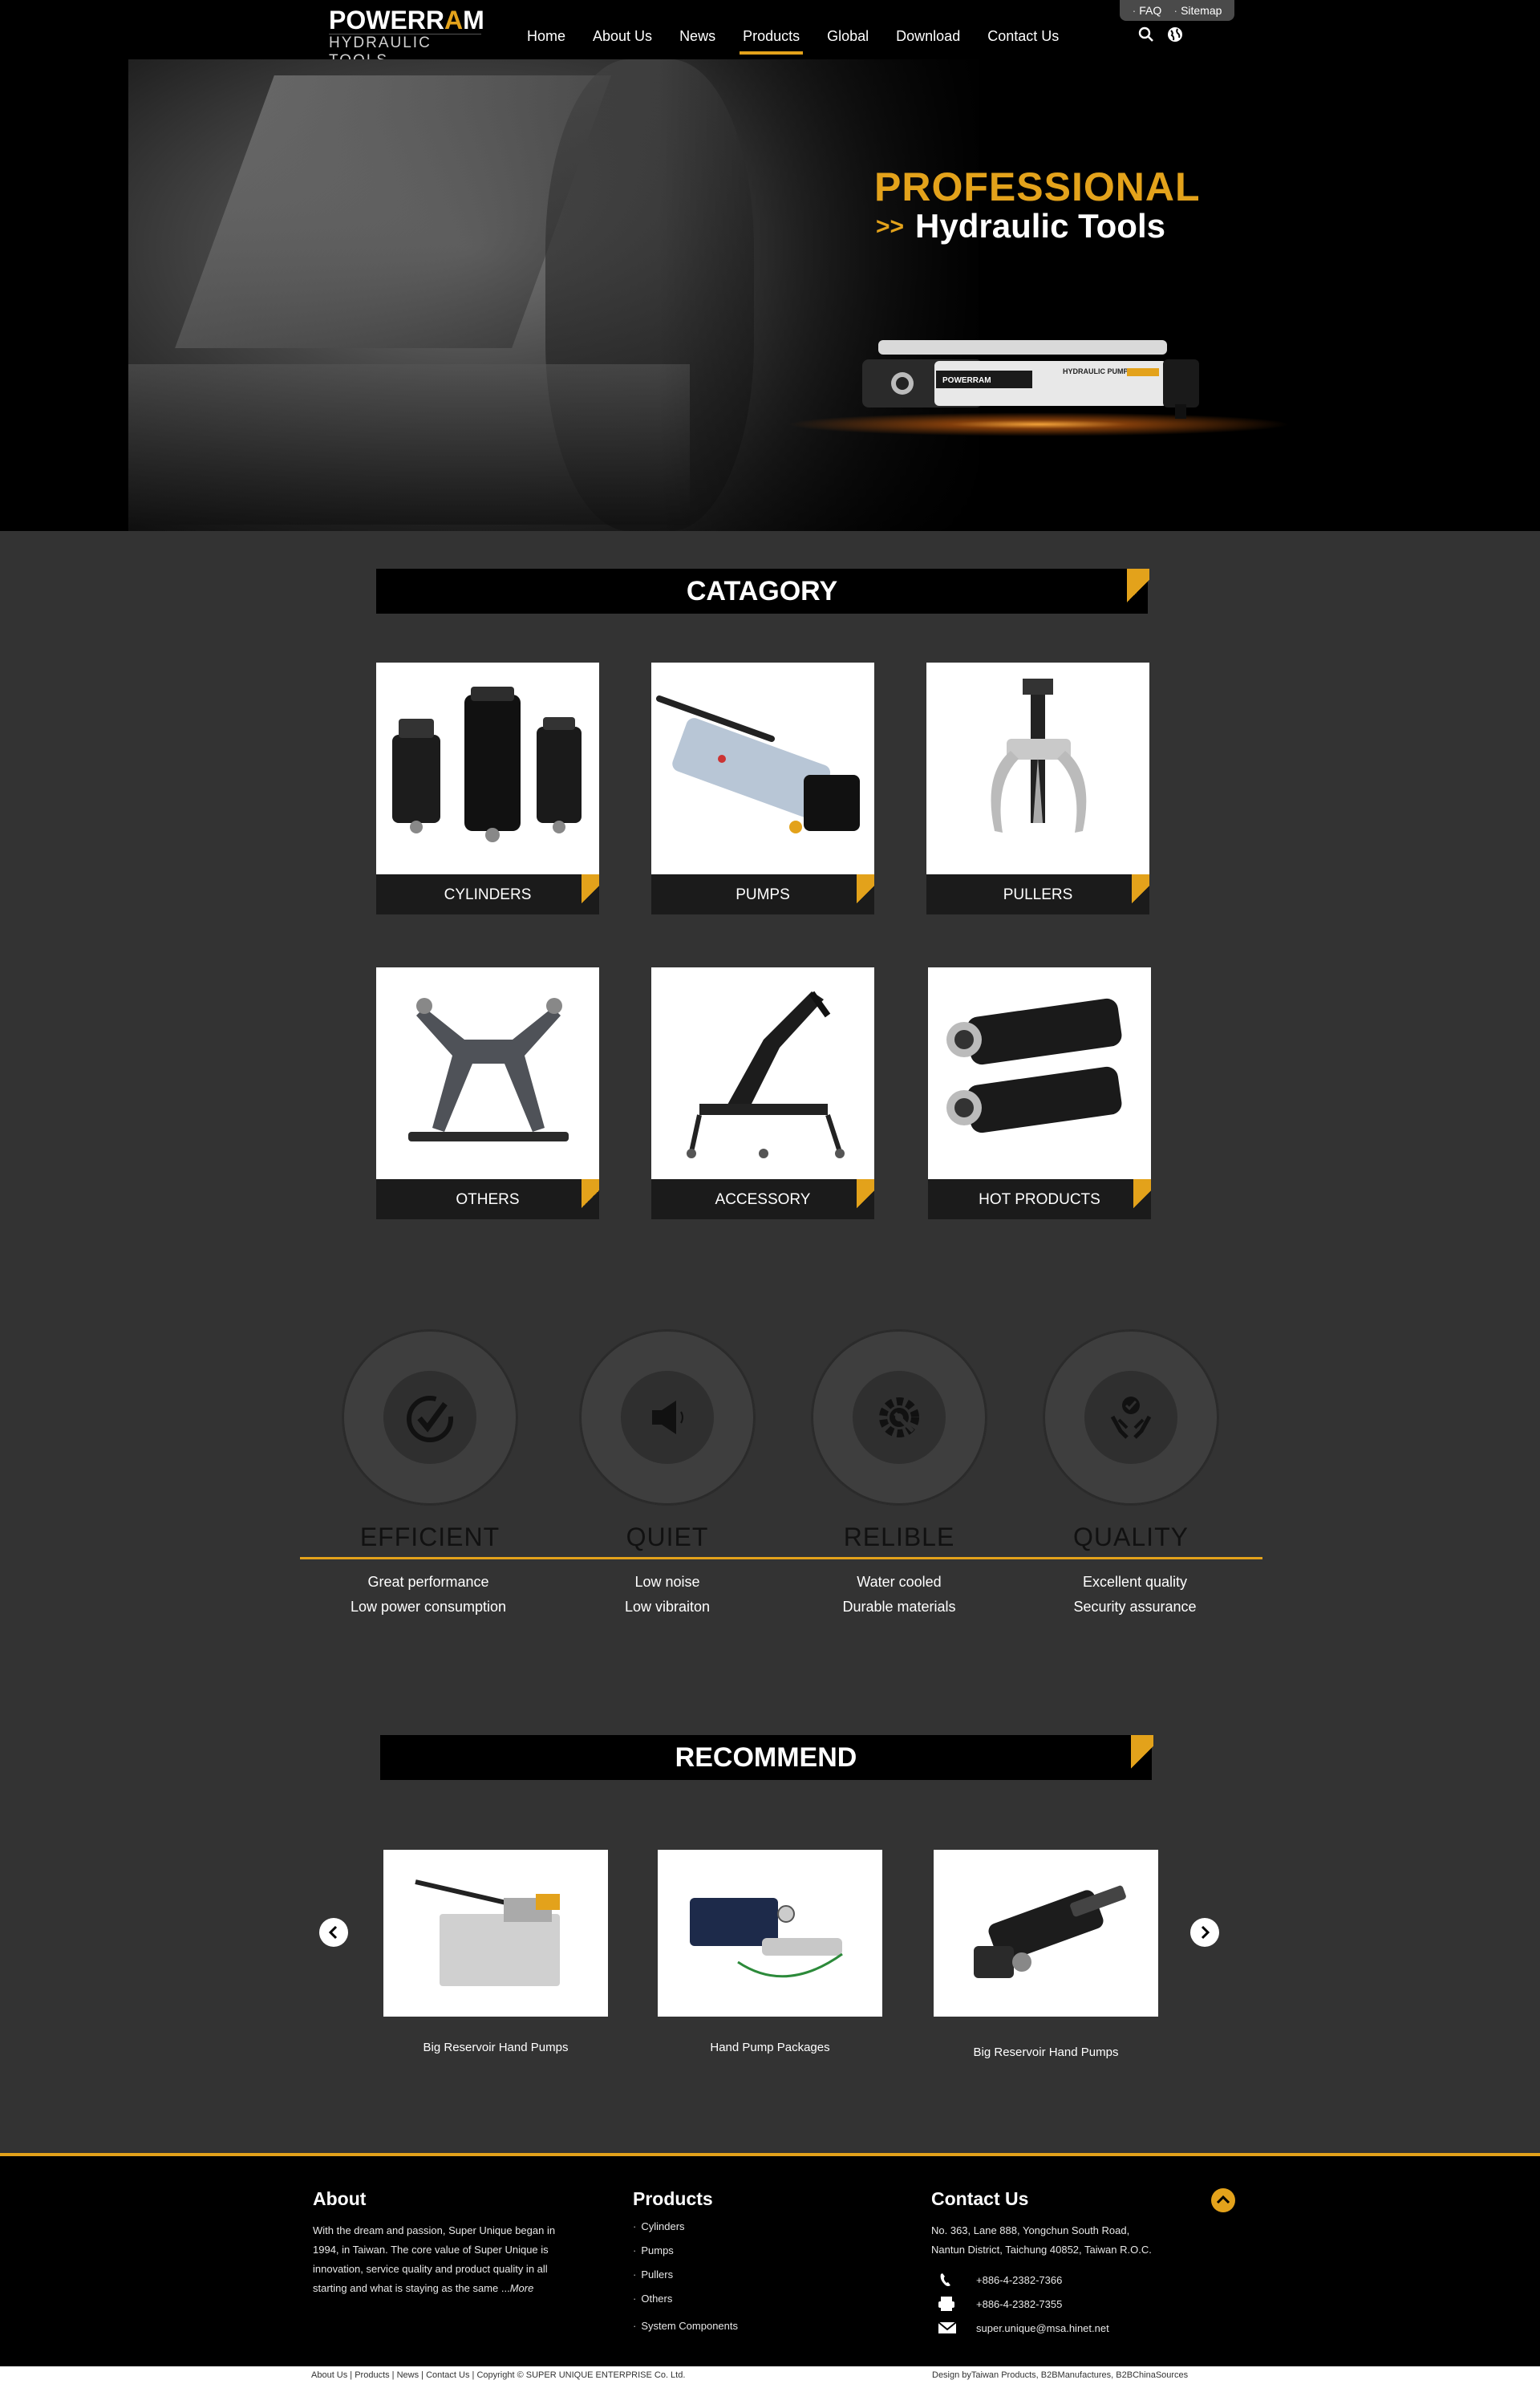 This screenshot has height=2384, width=1540. Describe the element at coordinates (980, 2198) in the screenshot. I see `footer-contact-title: Contact Us` at that location.